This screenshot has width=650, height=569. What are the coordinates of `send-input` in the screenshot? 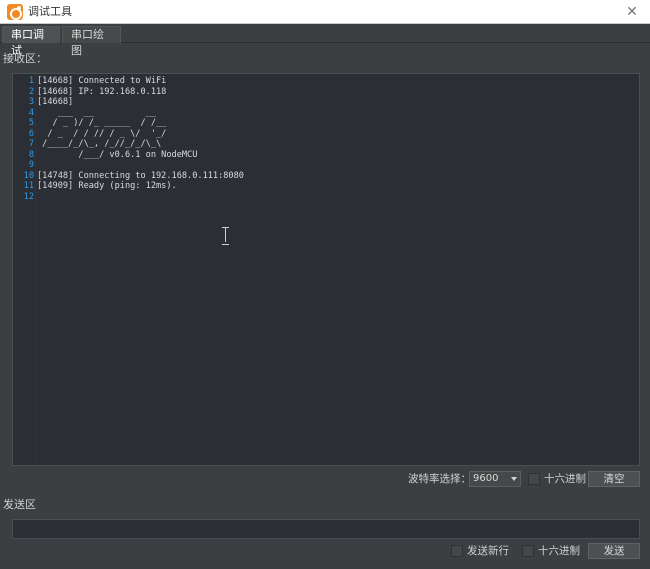 It's located at (326, 529).